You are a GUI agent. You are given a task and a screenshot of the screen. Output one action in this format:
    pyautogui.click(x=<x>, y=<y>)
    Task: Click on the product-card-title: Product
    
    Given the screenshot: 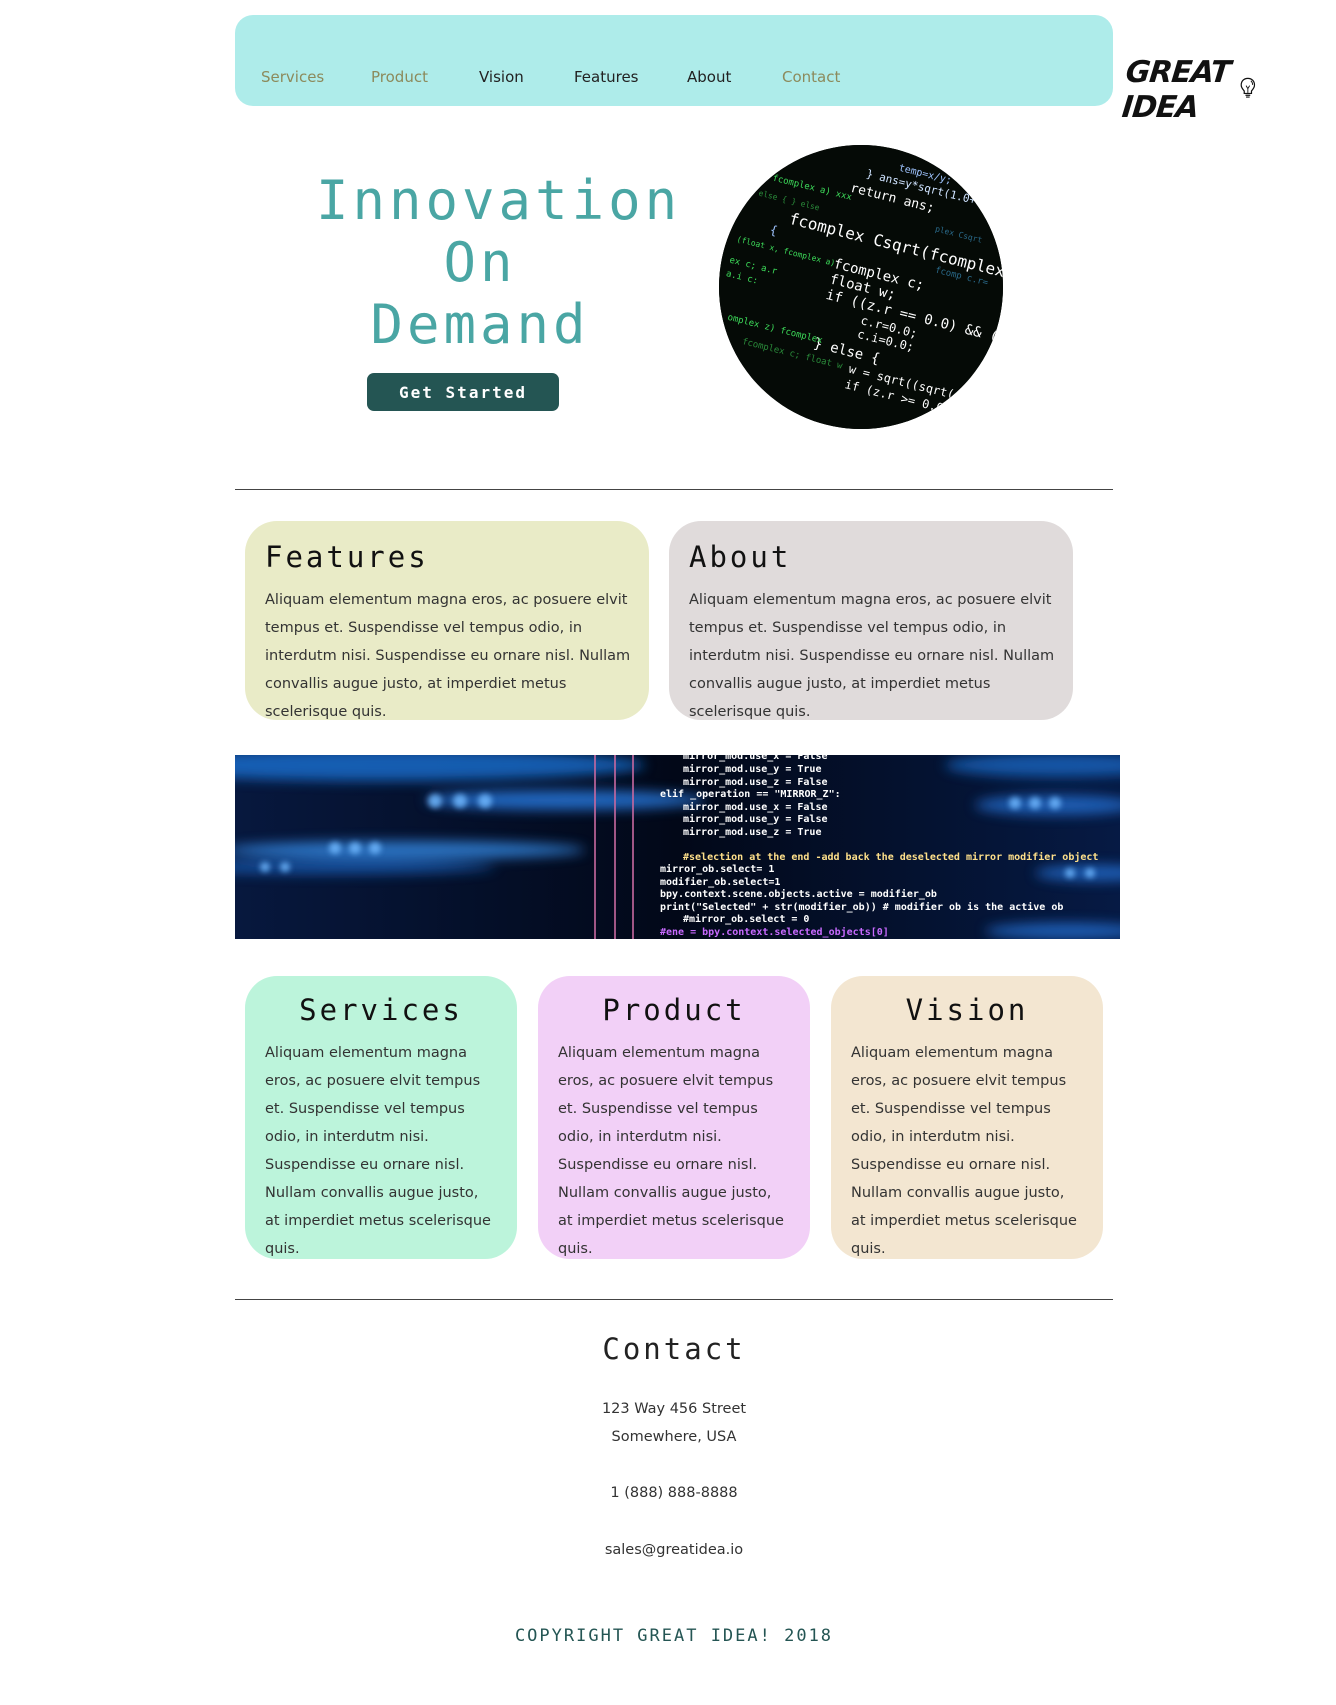 What is the action you would take?
    pyautogui.click(x=674, y=1010)
    